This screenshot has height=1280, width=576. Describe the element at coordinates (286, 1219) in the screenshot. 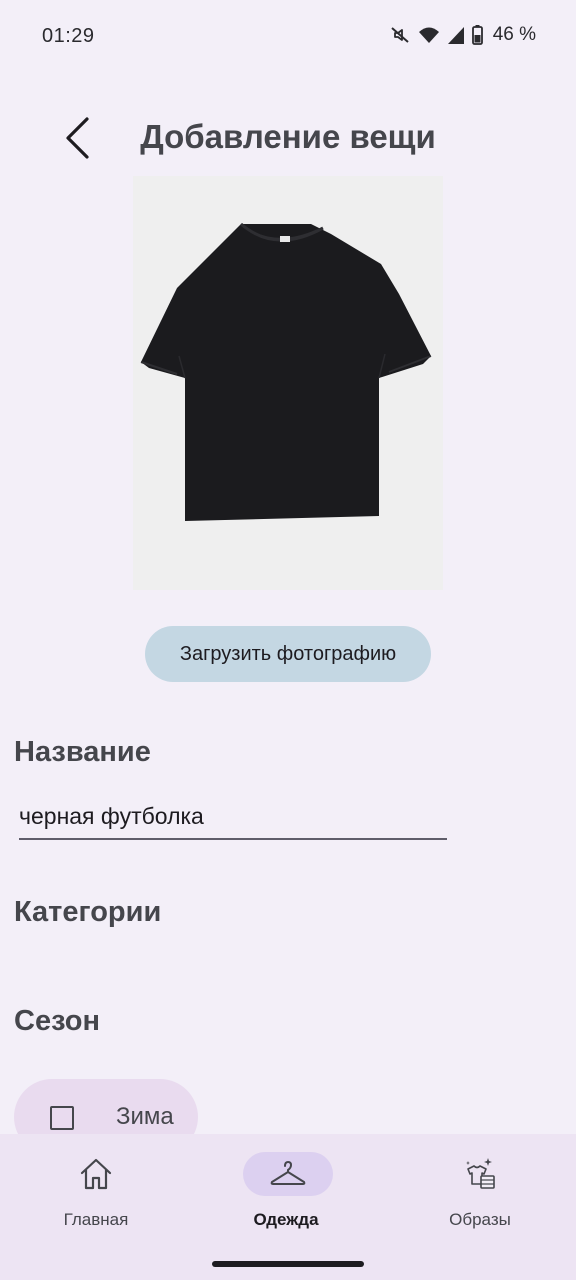

I see `nav-label-clothes: Одежда` at that location.